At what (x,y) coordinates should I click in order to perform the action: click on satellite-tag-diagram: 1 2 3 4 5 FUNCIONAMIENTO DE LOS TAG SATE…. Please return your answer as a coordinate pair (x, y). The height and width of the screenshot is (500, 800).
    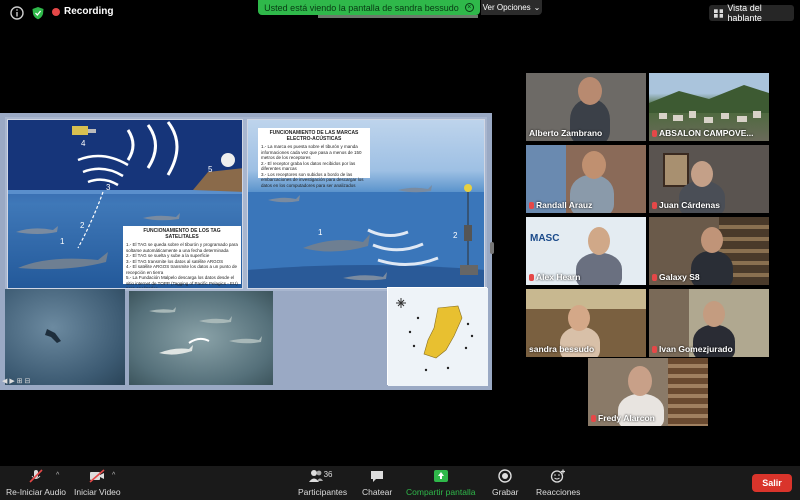
    Looking at the image, I should click on (125, 204).